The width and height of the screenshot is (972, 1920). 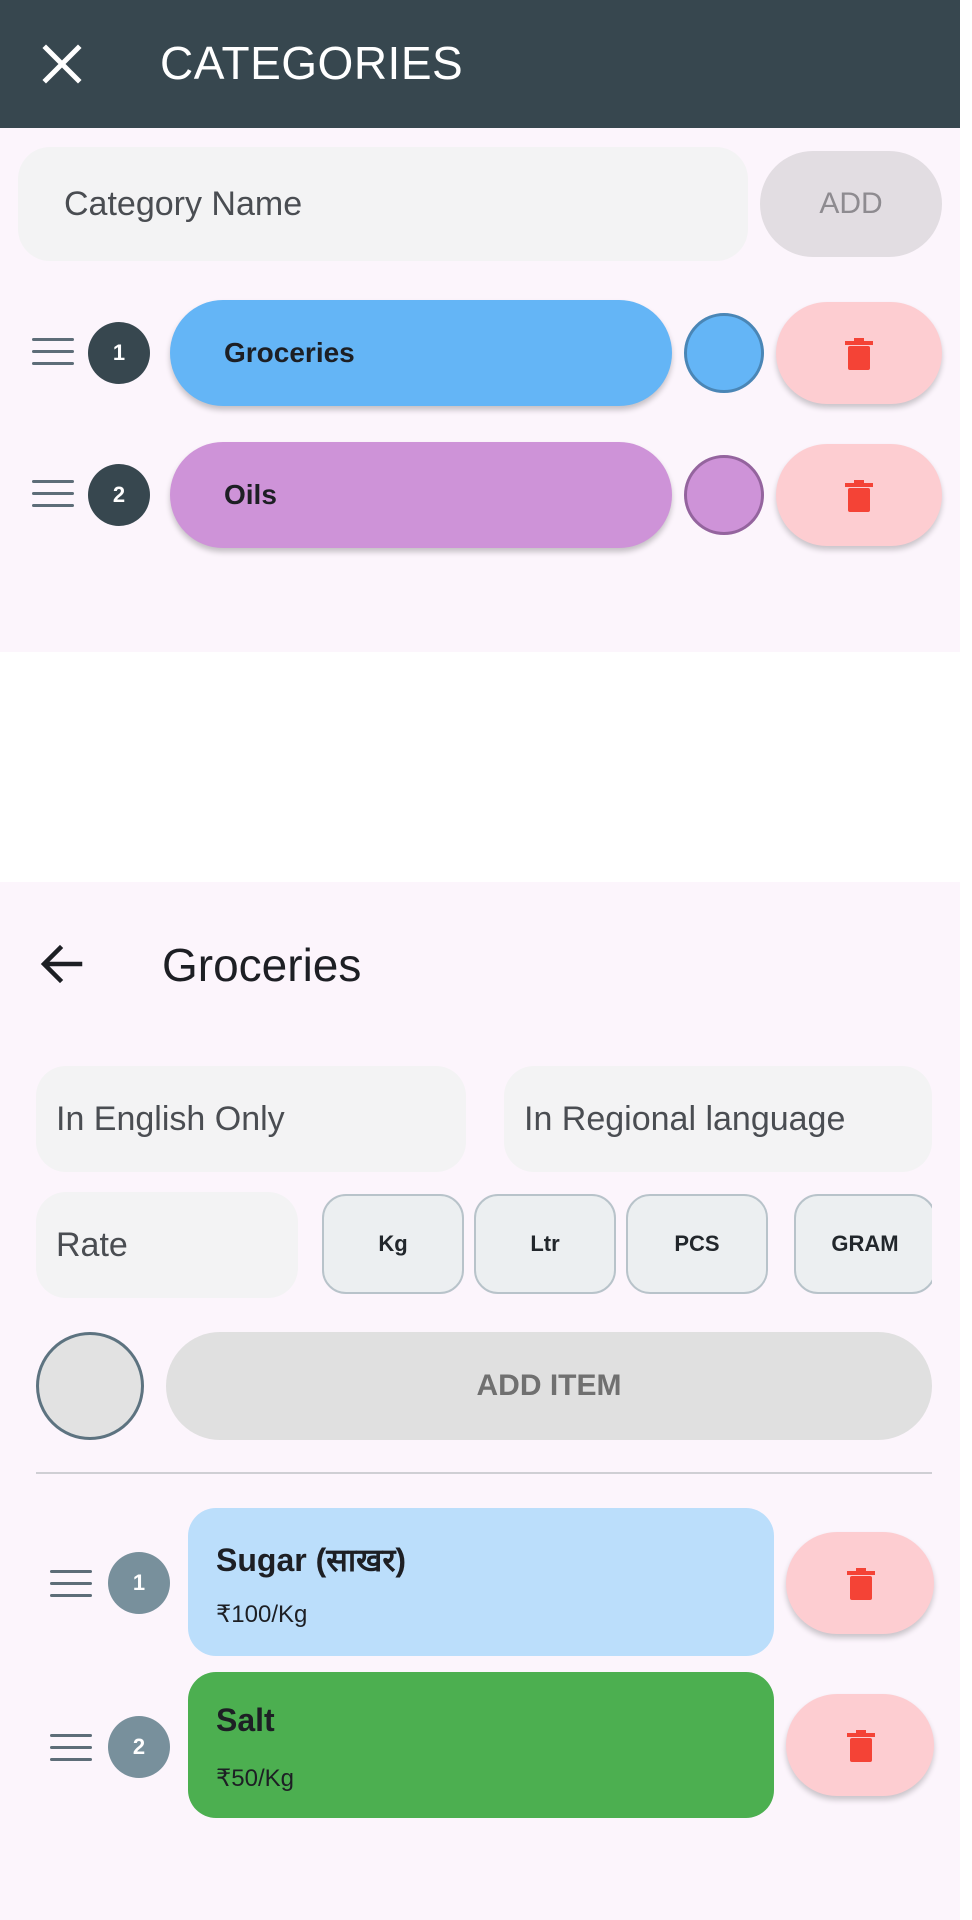 What do you see at coordinates (697, 1244) in the screenshot?
I see `unit-chip-pcs: PCS` at bounding box center [697, 1244].